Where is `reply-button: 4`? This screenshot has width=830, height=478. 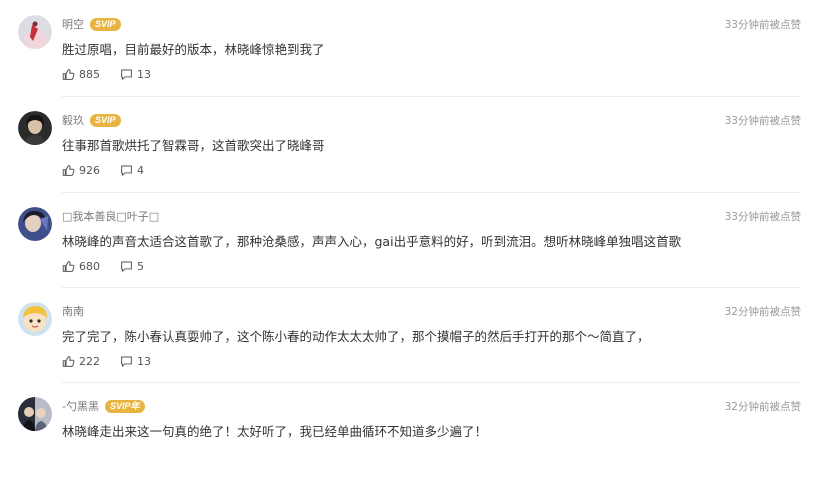 reply-button: 4 is located at coordinates (132, 170).